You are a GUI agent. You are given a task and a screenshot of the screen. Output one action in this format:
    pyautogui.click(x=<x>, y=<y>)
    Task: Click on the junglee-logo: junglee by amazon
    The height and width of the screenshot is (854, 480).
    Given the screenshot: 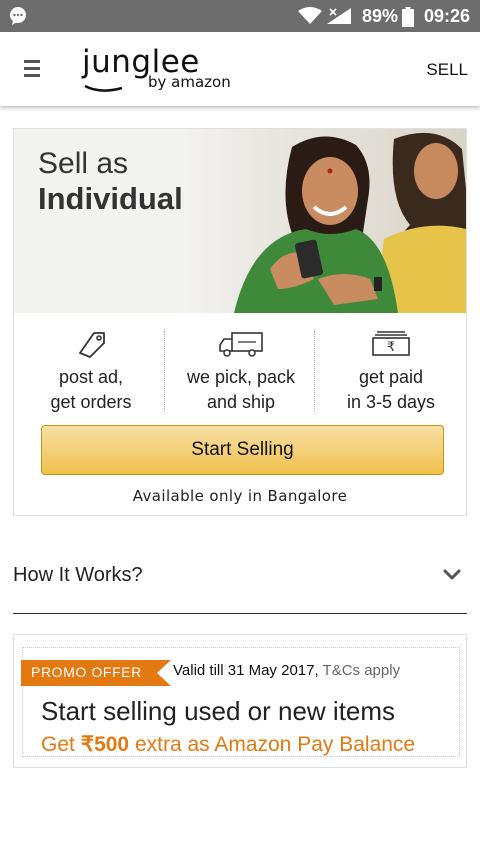 What is the action you would take?
    pyautogui.click(x=162, y=70)
    